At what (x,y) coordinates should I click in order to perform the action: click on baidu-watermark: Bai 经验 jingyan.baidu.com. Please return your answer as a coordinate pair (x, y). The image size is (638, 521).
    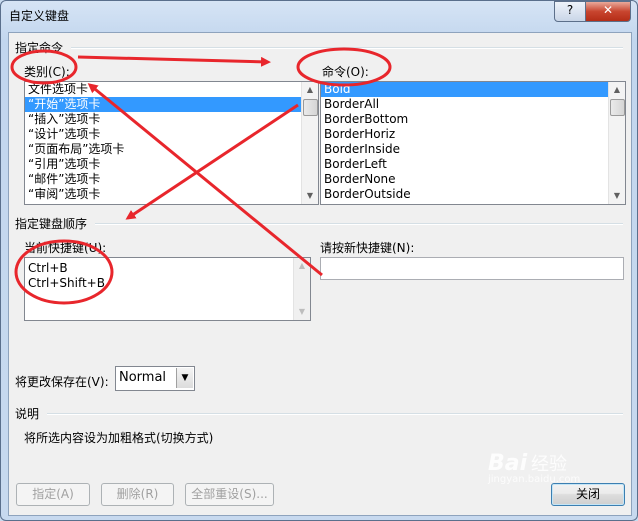
    Looking at the image, I should click on (558, 472).